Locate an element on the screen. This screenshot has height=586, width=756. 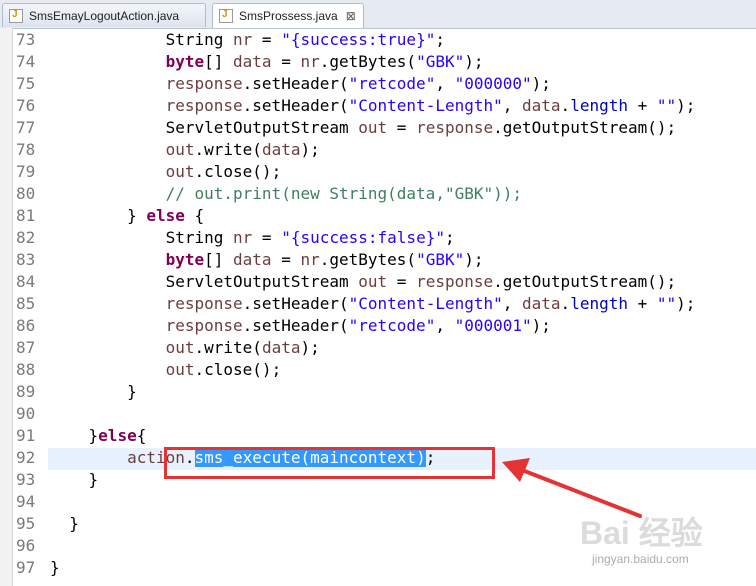
watermark: Bai 经验 jingyan.baidu.com is located at coordinates (668, 546).